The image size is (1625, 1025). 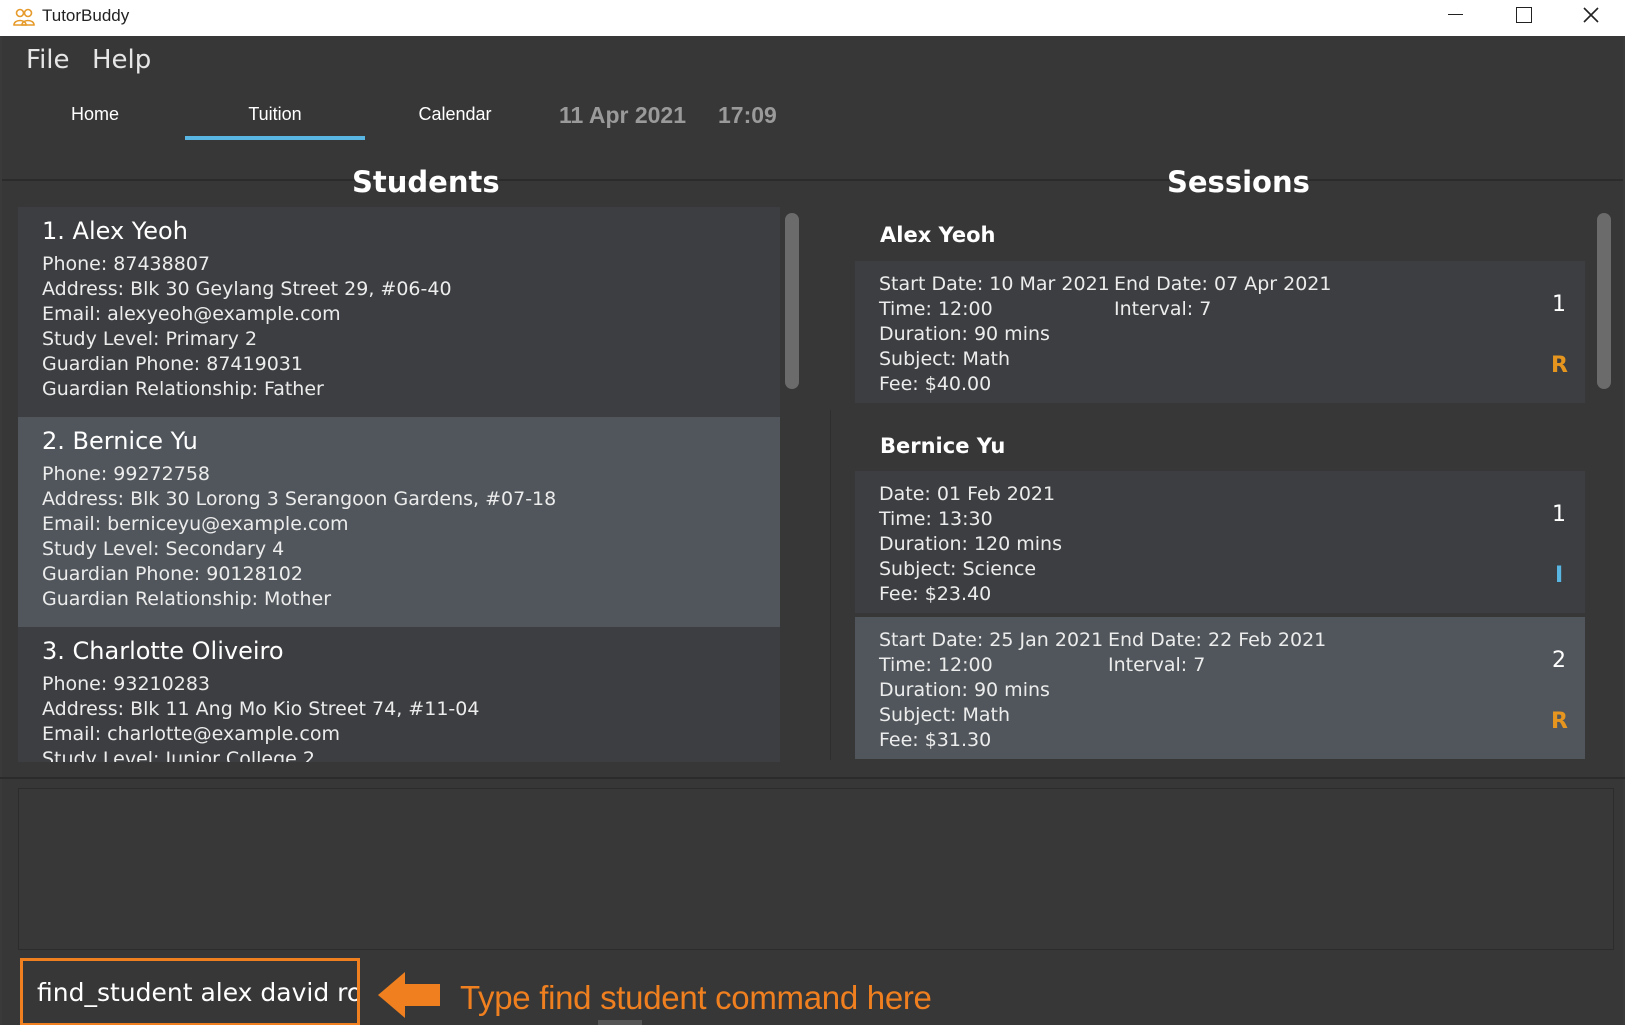 I want to click on title-bar: TutorBuddy, so click(x=812, y=18).